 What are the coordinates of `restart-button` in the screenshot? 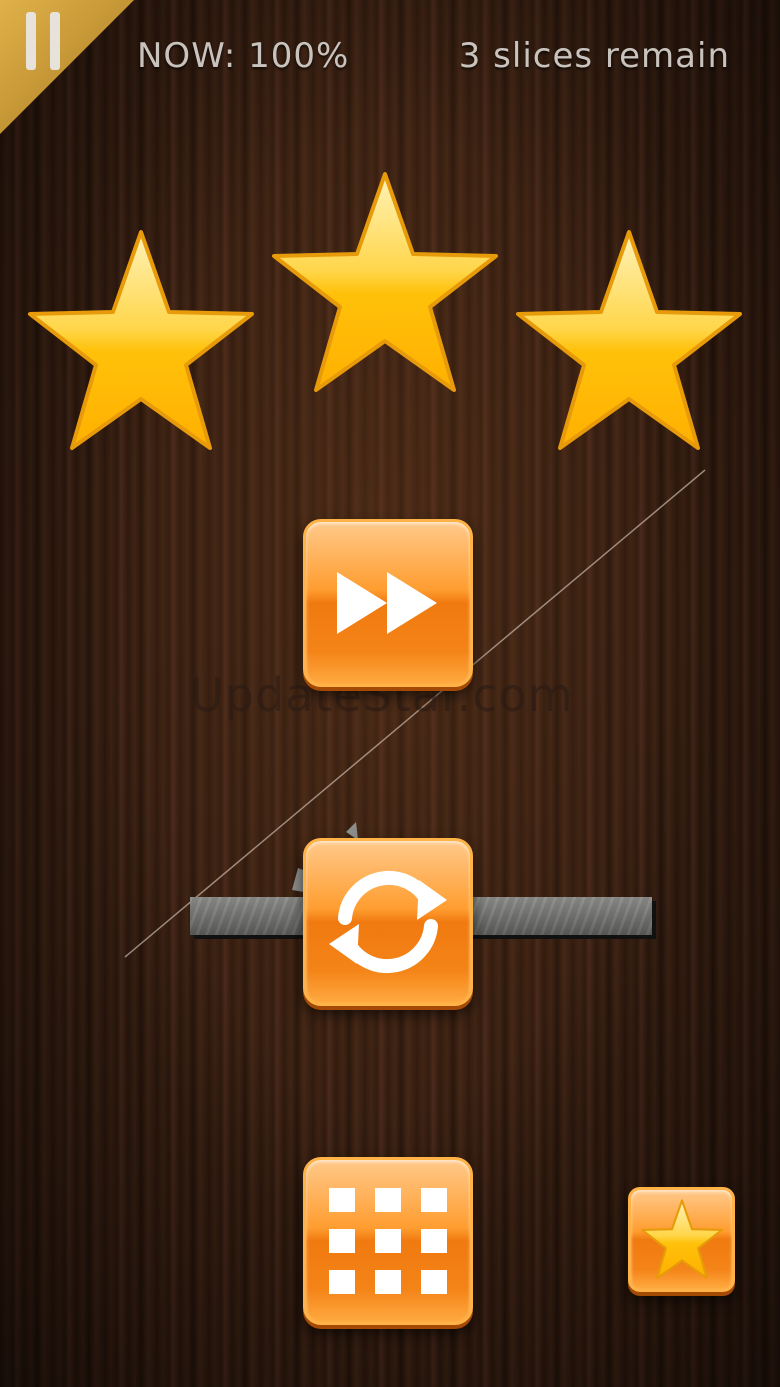 It's located at (388, 922).